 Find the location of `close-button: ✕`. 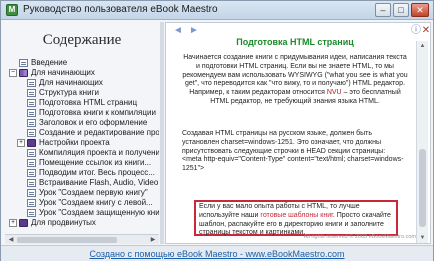

close-button: ✕ is located at coordinates (420, 10).